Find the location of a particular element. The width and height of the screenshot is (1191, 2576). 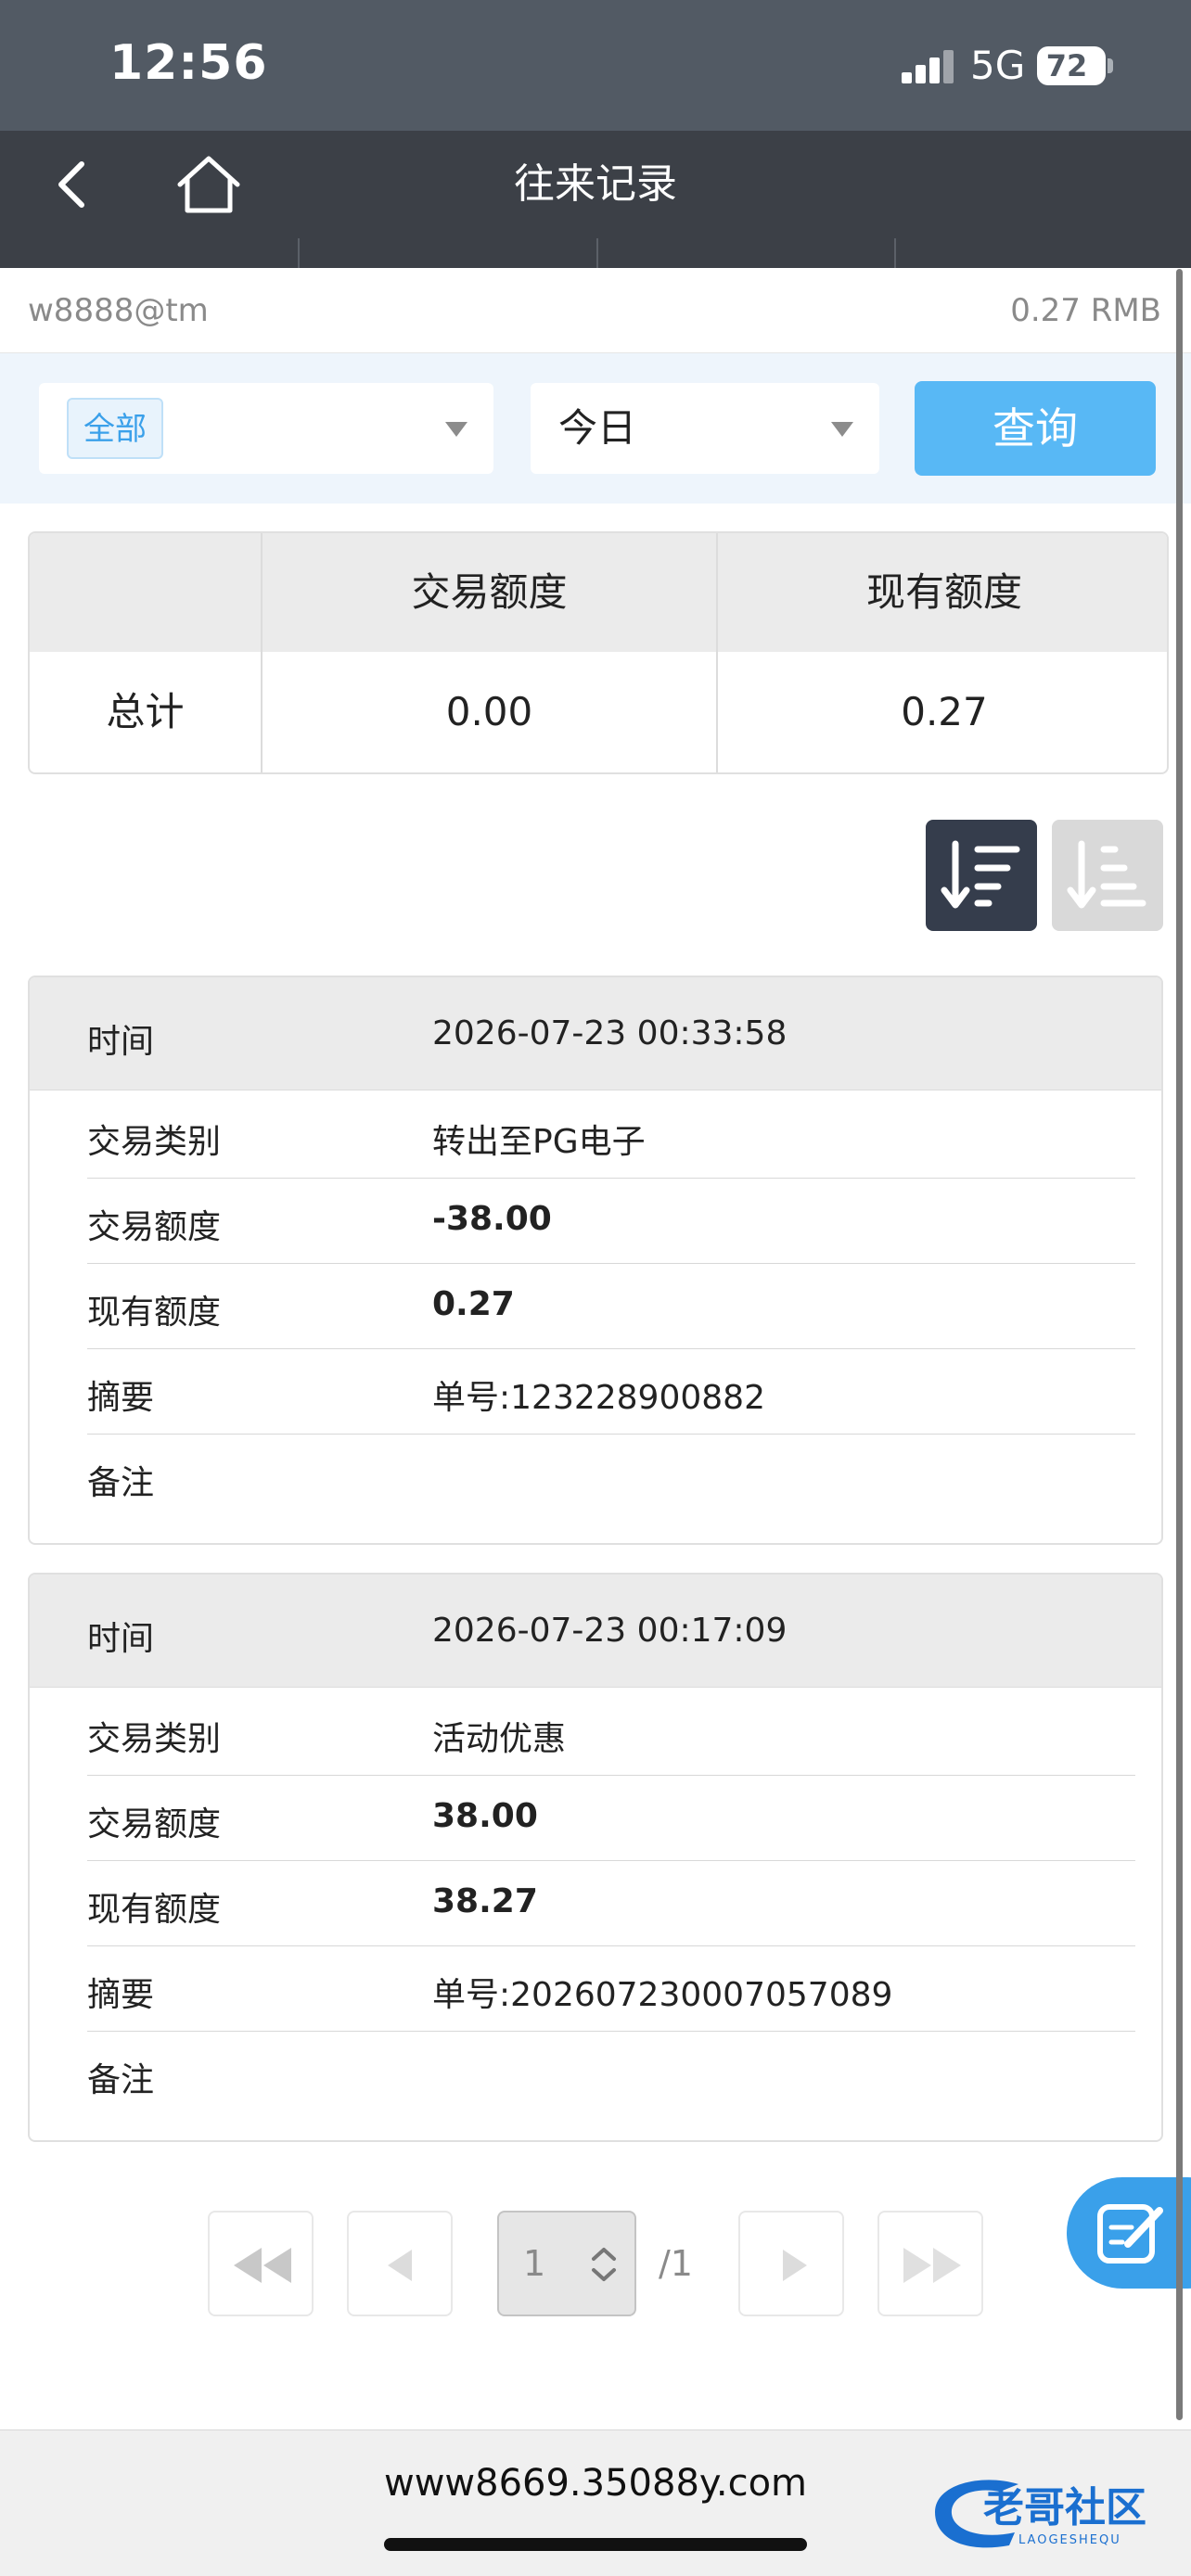

prev-page-button is located at coordinates (400, 2263).